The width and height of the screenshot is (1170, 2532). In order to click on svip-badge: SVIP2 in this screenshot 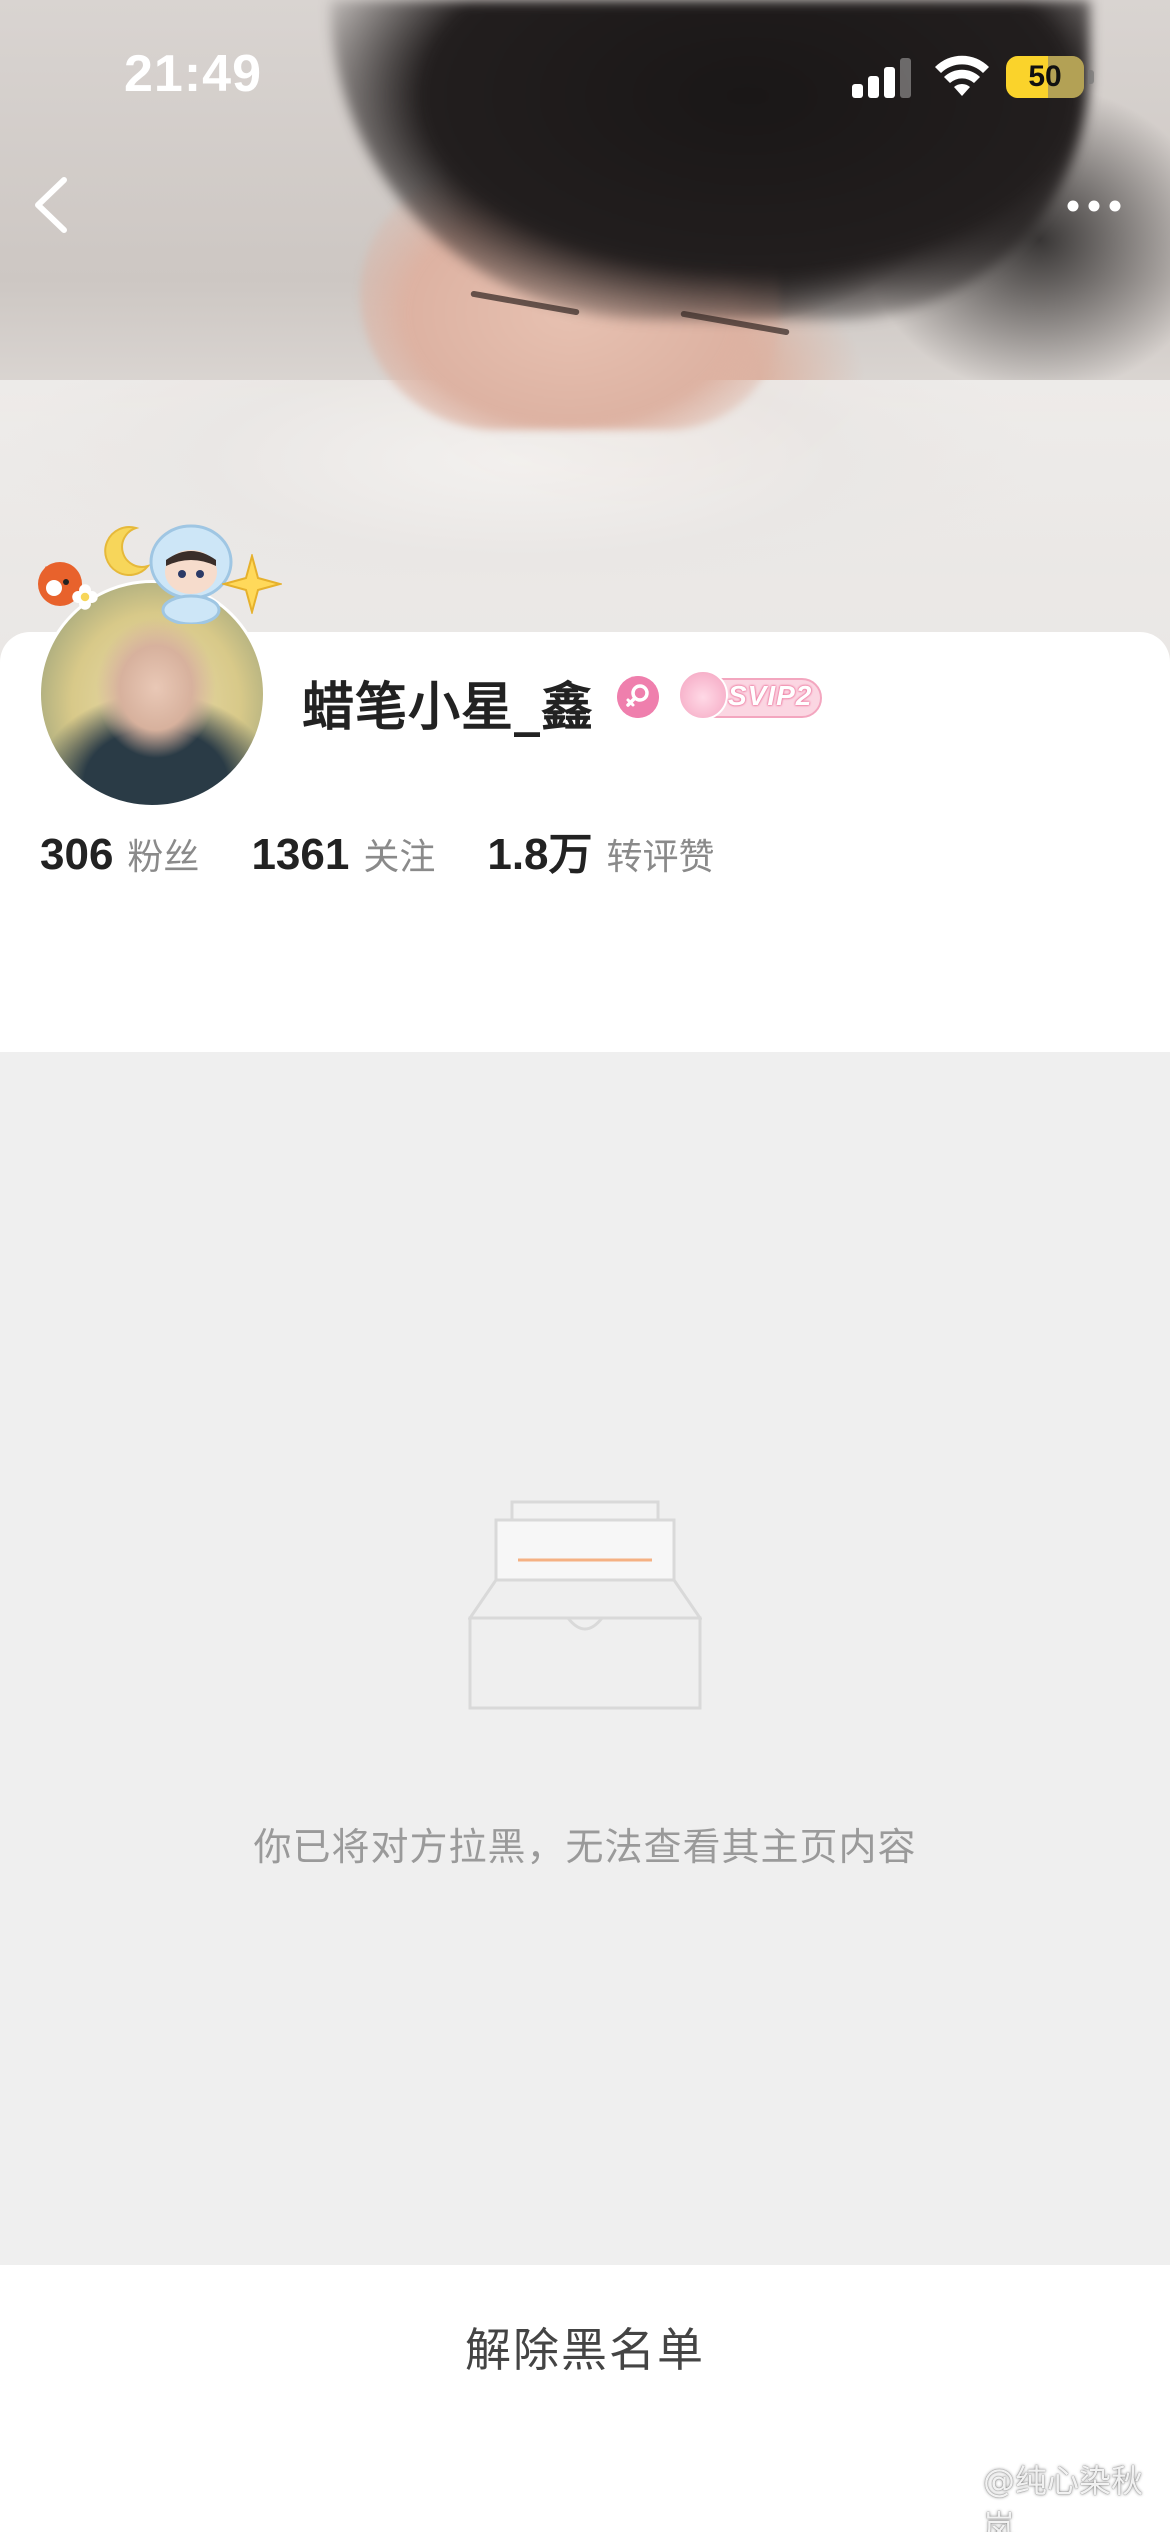, I will do `click(752, 697)`.